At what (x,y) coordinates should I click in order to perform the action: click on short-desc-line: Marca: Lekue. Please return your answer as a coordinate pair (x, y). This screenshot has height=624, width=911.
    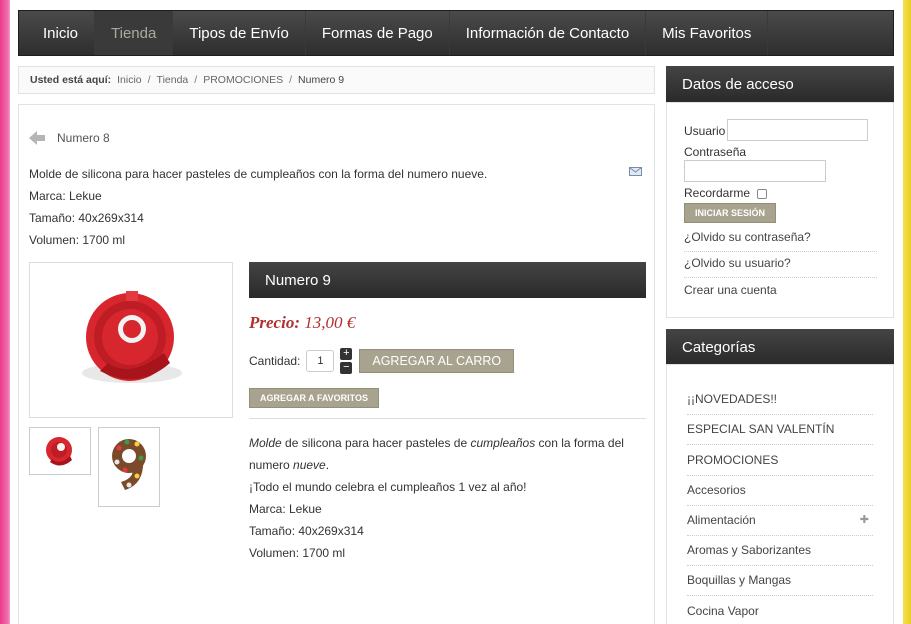
    Looking at the image, I should click on (65, 196).